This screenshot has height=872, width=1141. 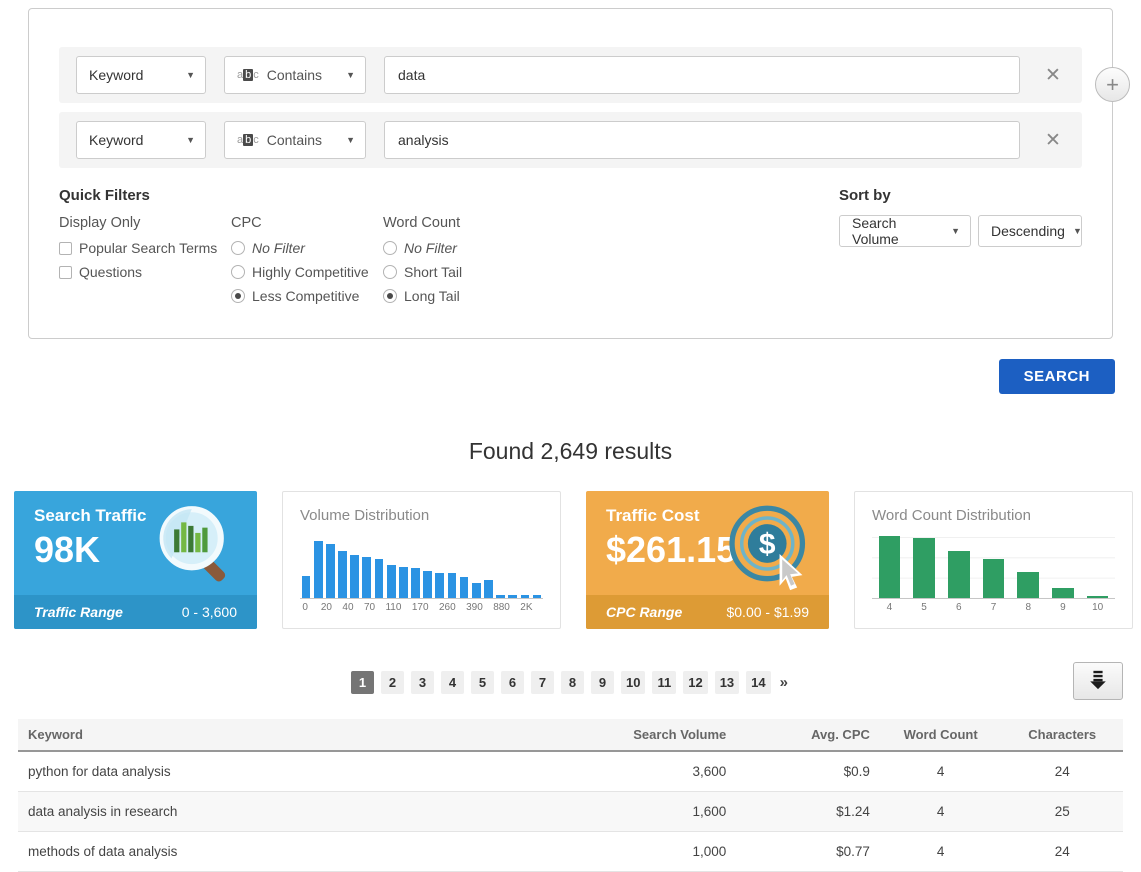 What do you see at coordinates (272, 771) in the screenshot?
I see `keyword-cell: python for data analysis` at bounding box center [272, 771].